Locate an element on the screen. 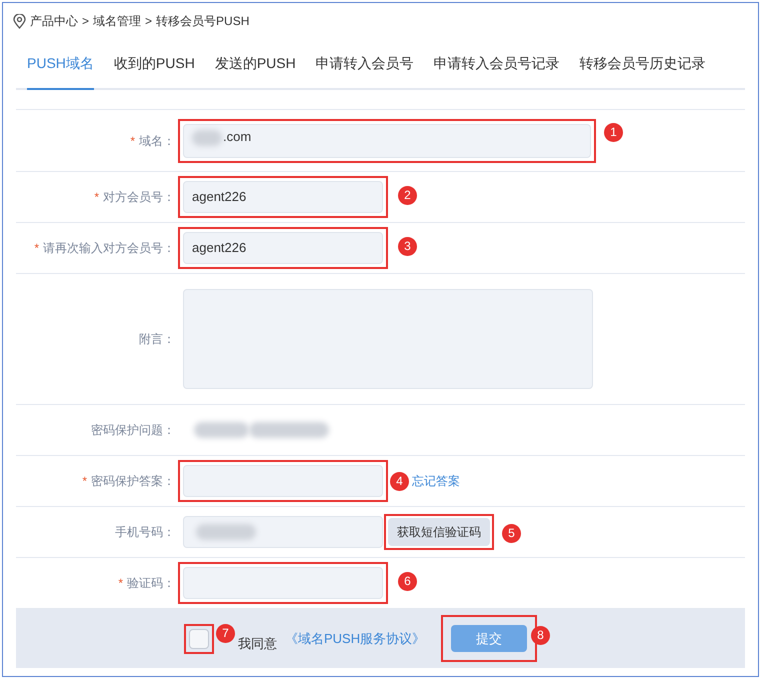  breadcrumb-item: 转移会员号PUSH is located at coordinates (203, 21).